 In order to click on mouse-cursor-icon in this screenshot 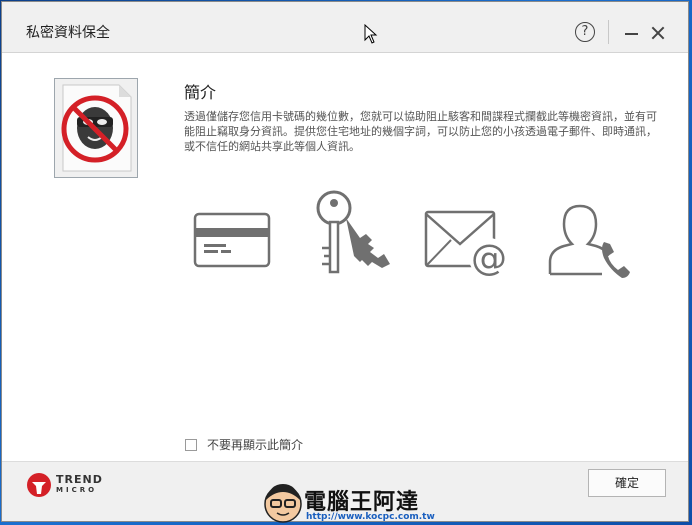, I will do `click(371, 34)`.